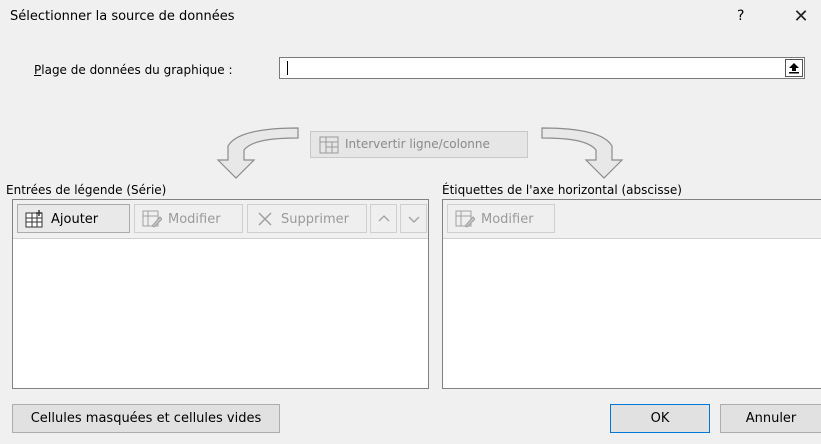 This screenshot has height=444, width=821. Describe the element at coordinates (801, 17) in the screenshot. I see `close-button: ✕` at that location.